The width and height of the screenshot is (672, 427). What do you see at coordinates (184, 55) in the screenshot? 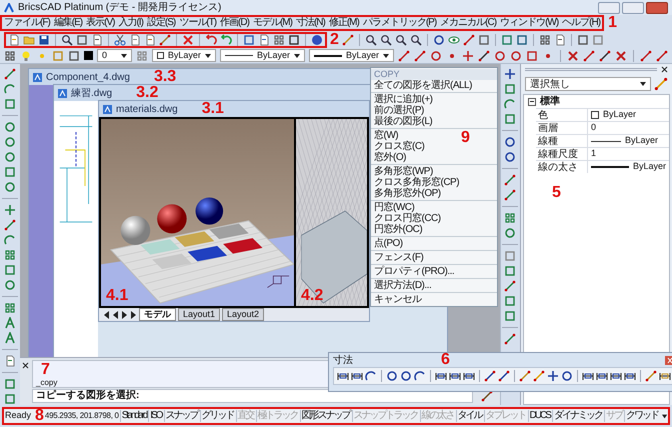
I see `color-dropdown: ByLayer` at bounding box center [184, 55].